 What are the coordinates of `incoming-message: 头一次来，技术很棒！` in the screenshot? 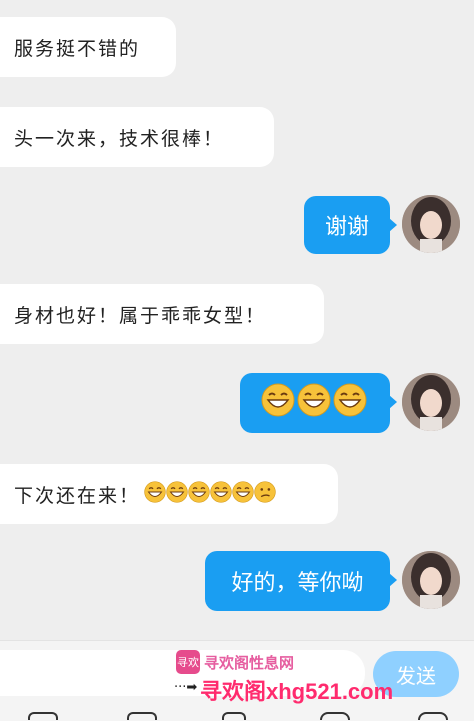 It's located at (137, 137).